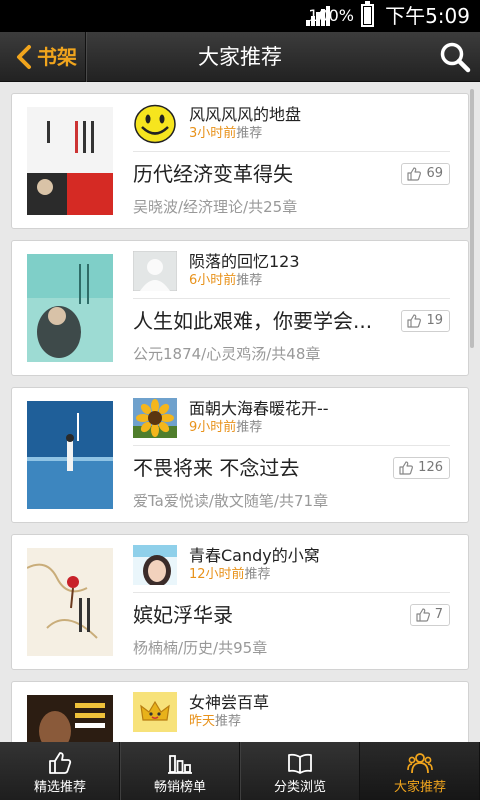 The height and width of the screenshot is (800, 480). Describe the element at coordinates (229, 703) in the screenshot. I see `user-name: 女神尝百草` at that location.